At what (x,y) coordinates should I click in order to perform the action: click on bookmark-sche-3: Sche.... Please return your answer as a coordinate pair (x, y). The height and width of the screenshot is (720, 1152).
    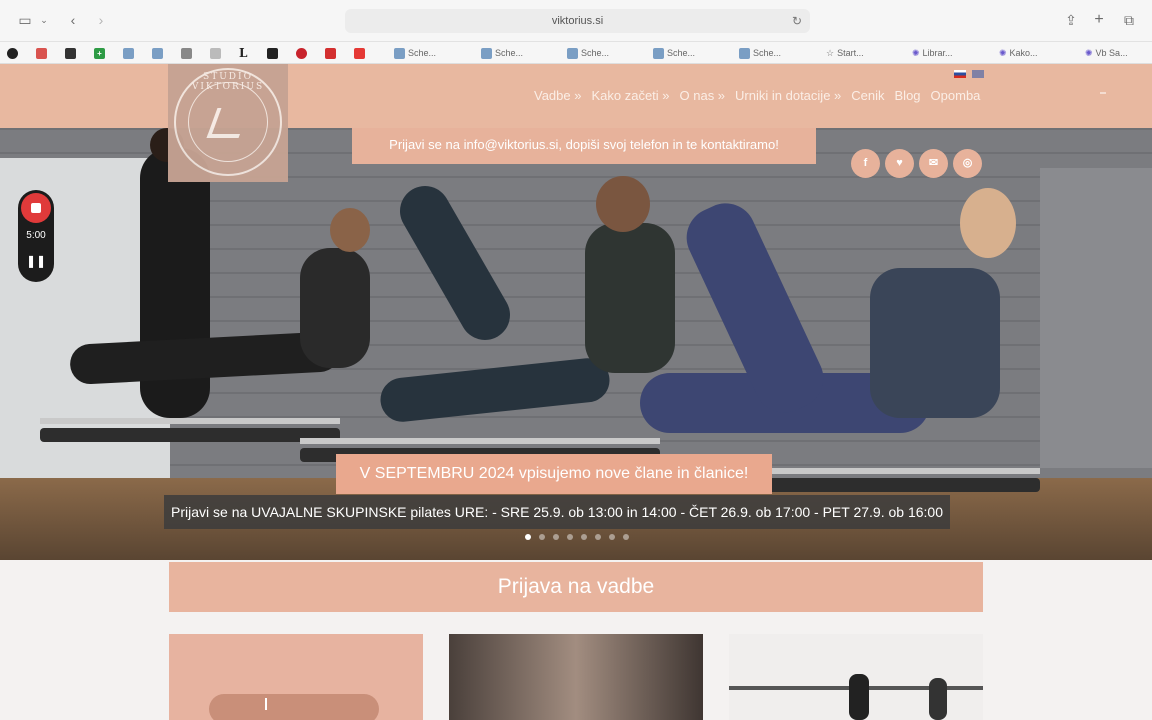
    Looking at the image, I should click on (588, 53).